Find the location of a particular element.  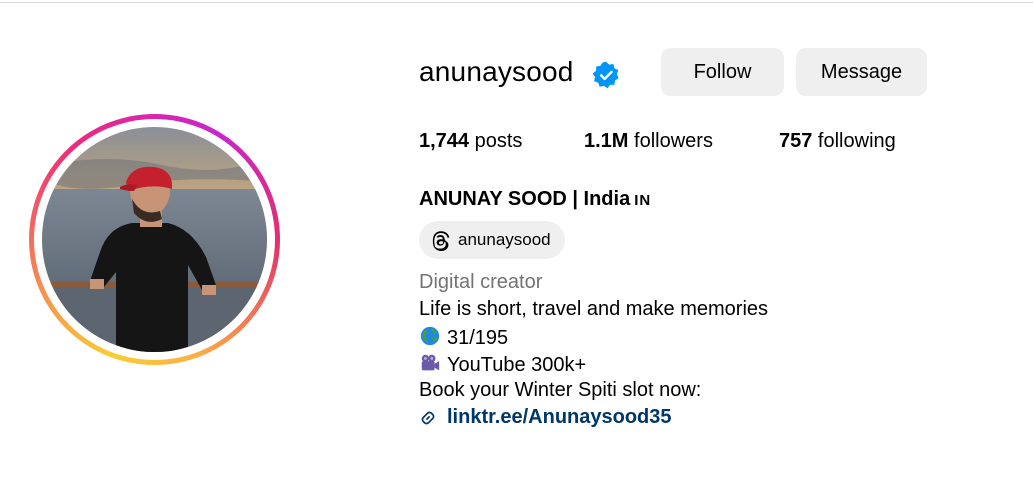

profile-avatar is located at coordinates (154, 239).